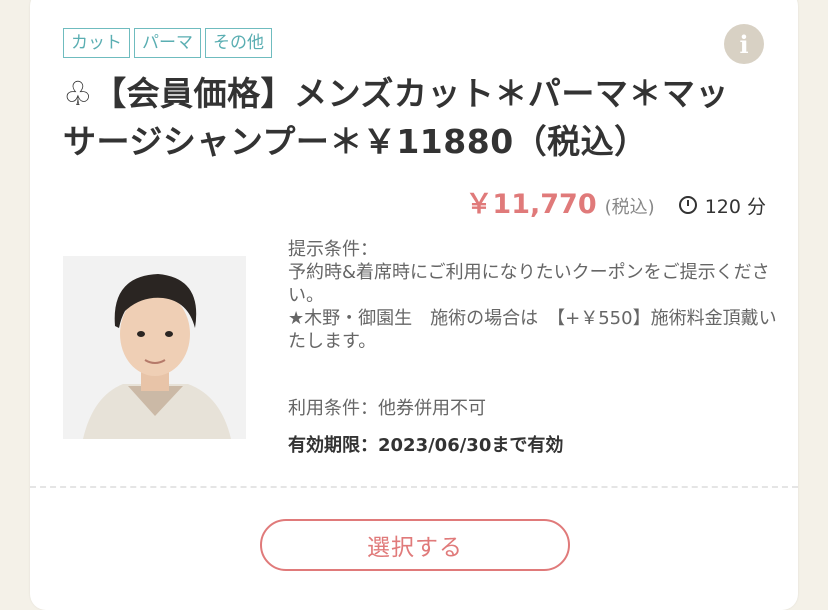 Image resolution: width=828 pixels, height=610 pixels. Describe the element at coordinates (744, 44) in the screenshot. I see `info-icon: i` at that location.